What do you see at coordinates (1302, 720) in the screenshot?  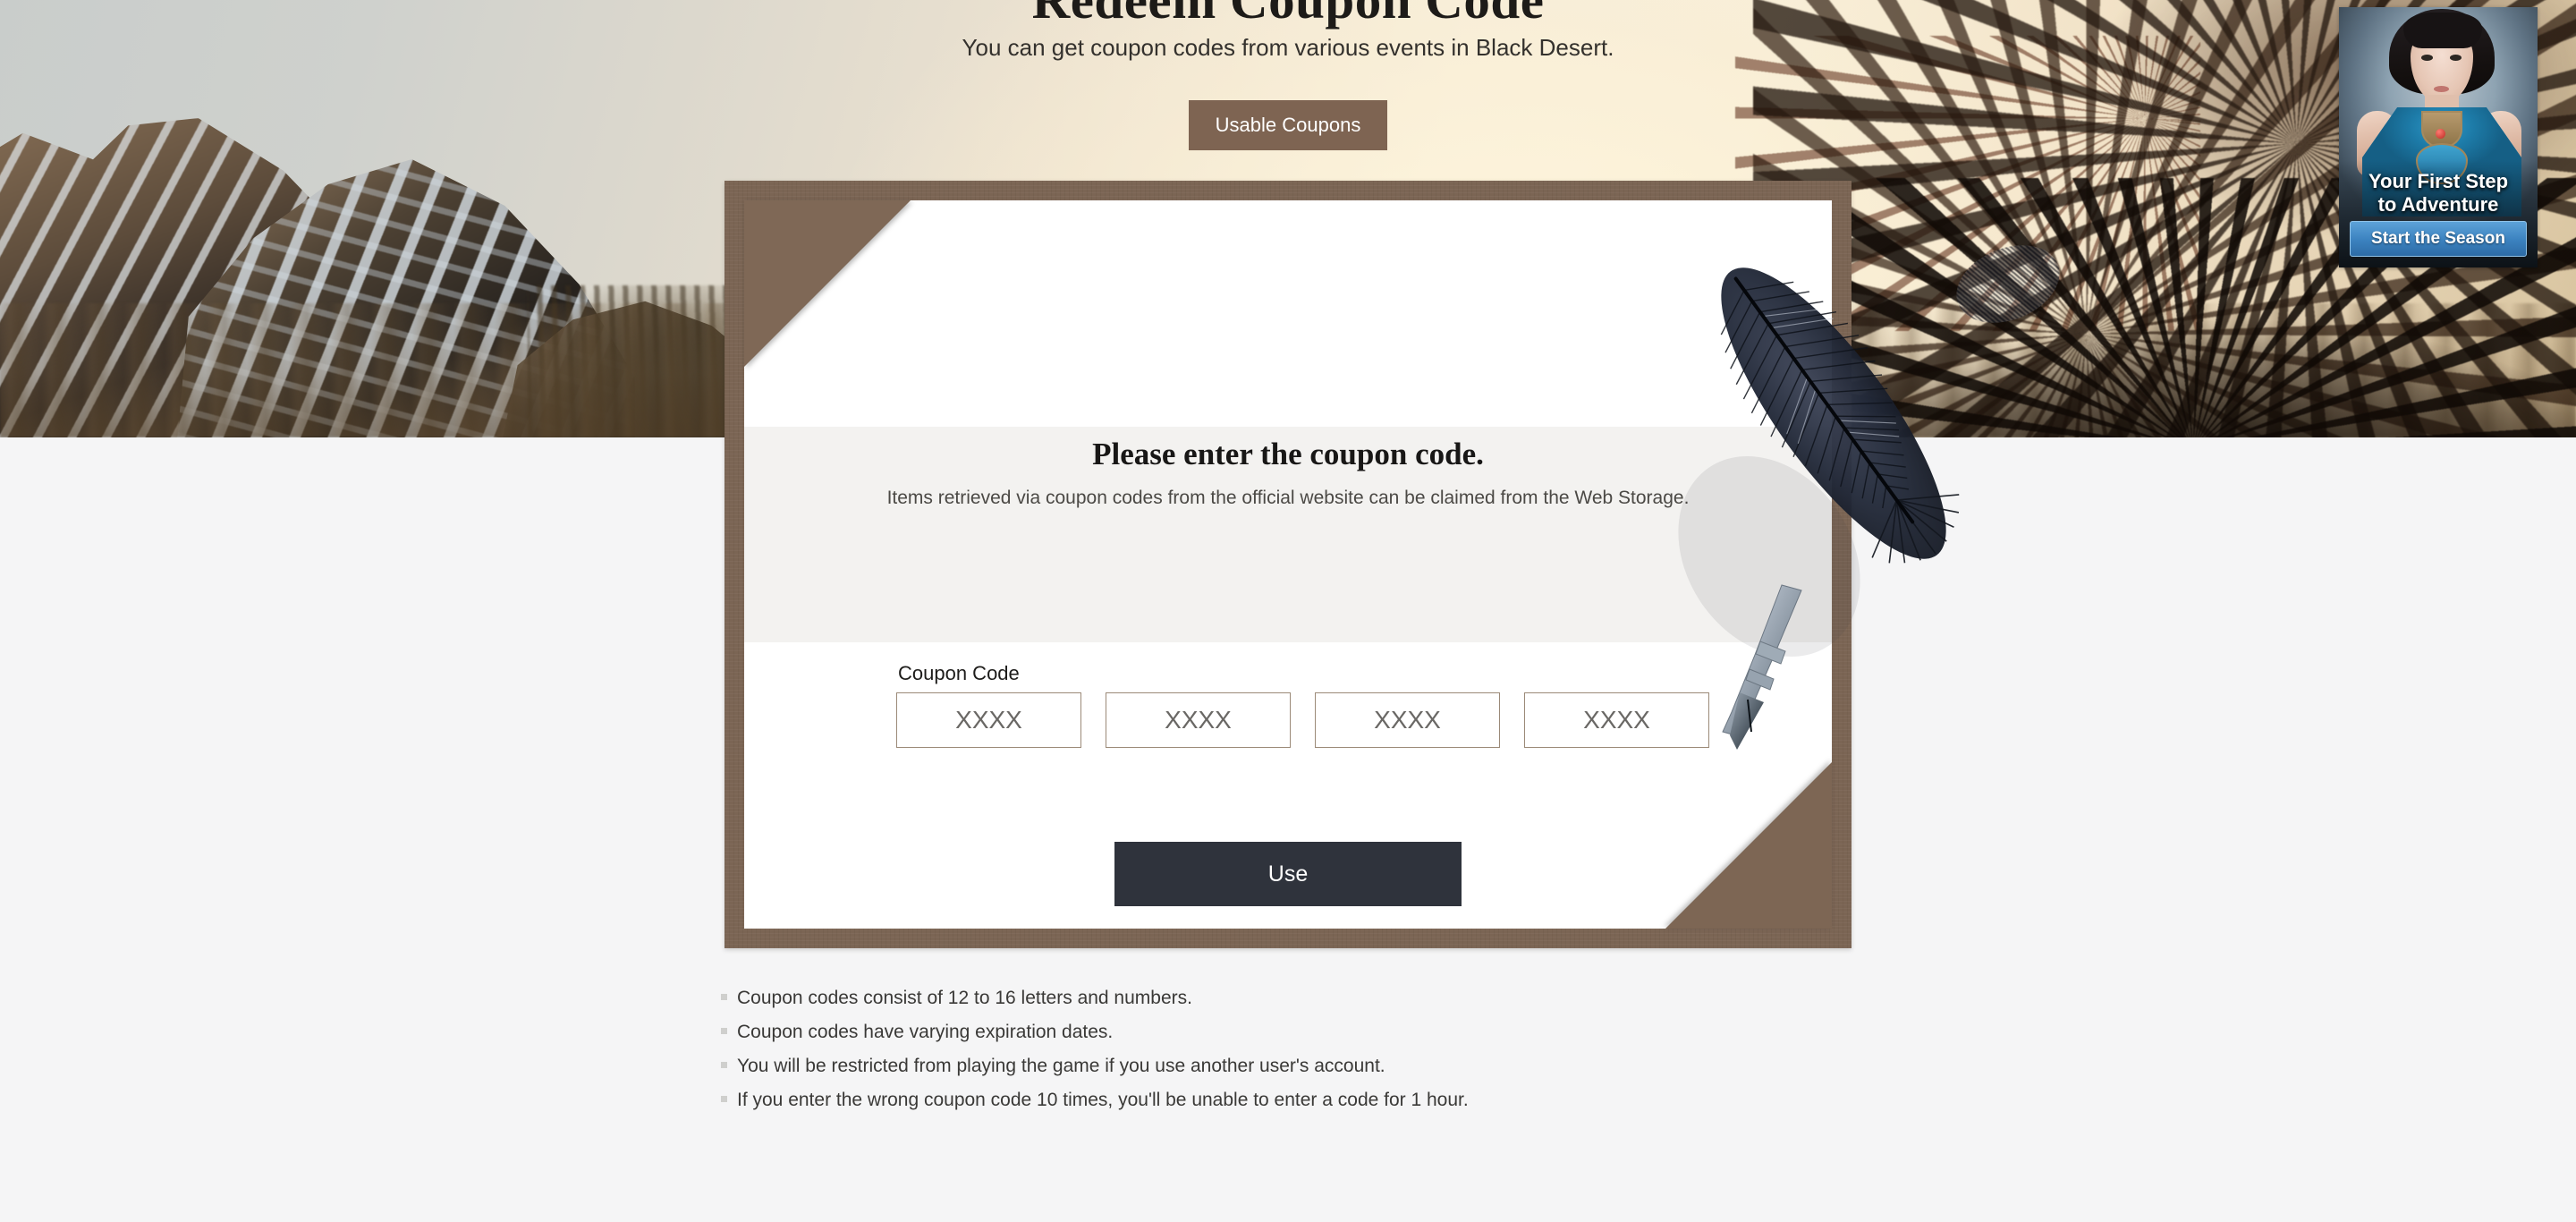 I see `coupon-code-fields` at bounding box center [1302, 720].